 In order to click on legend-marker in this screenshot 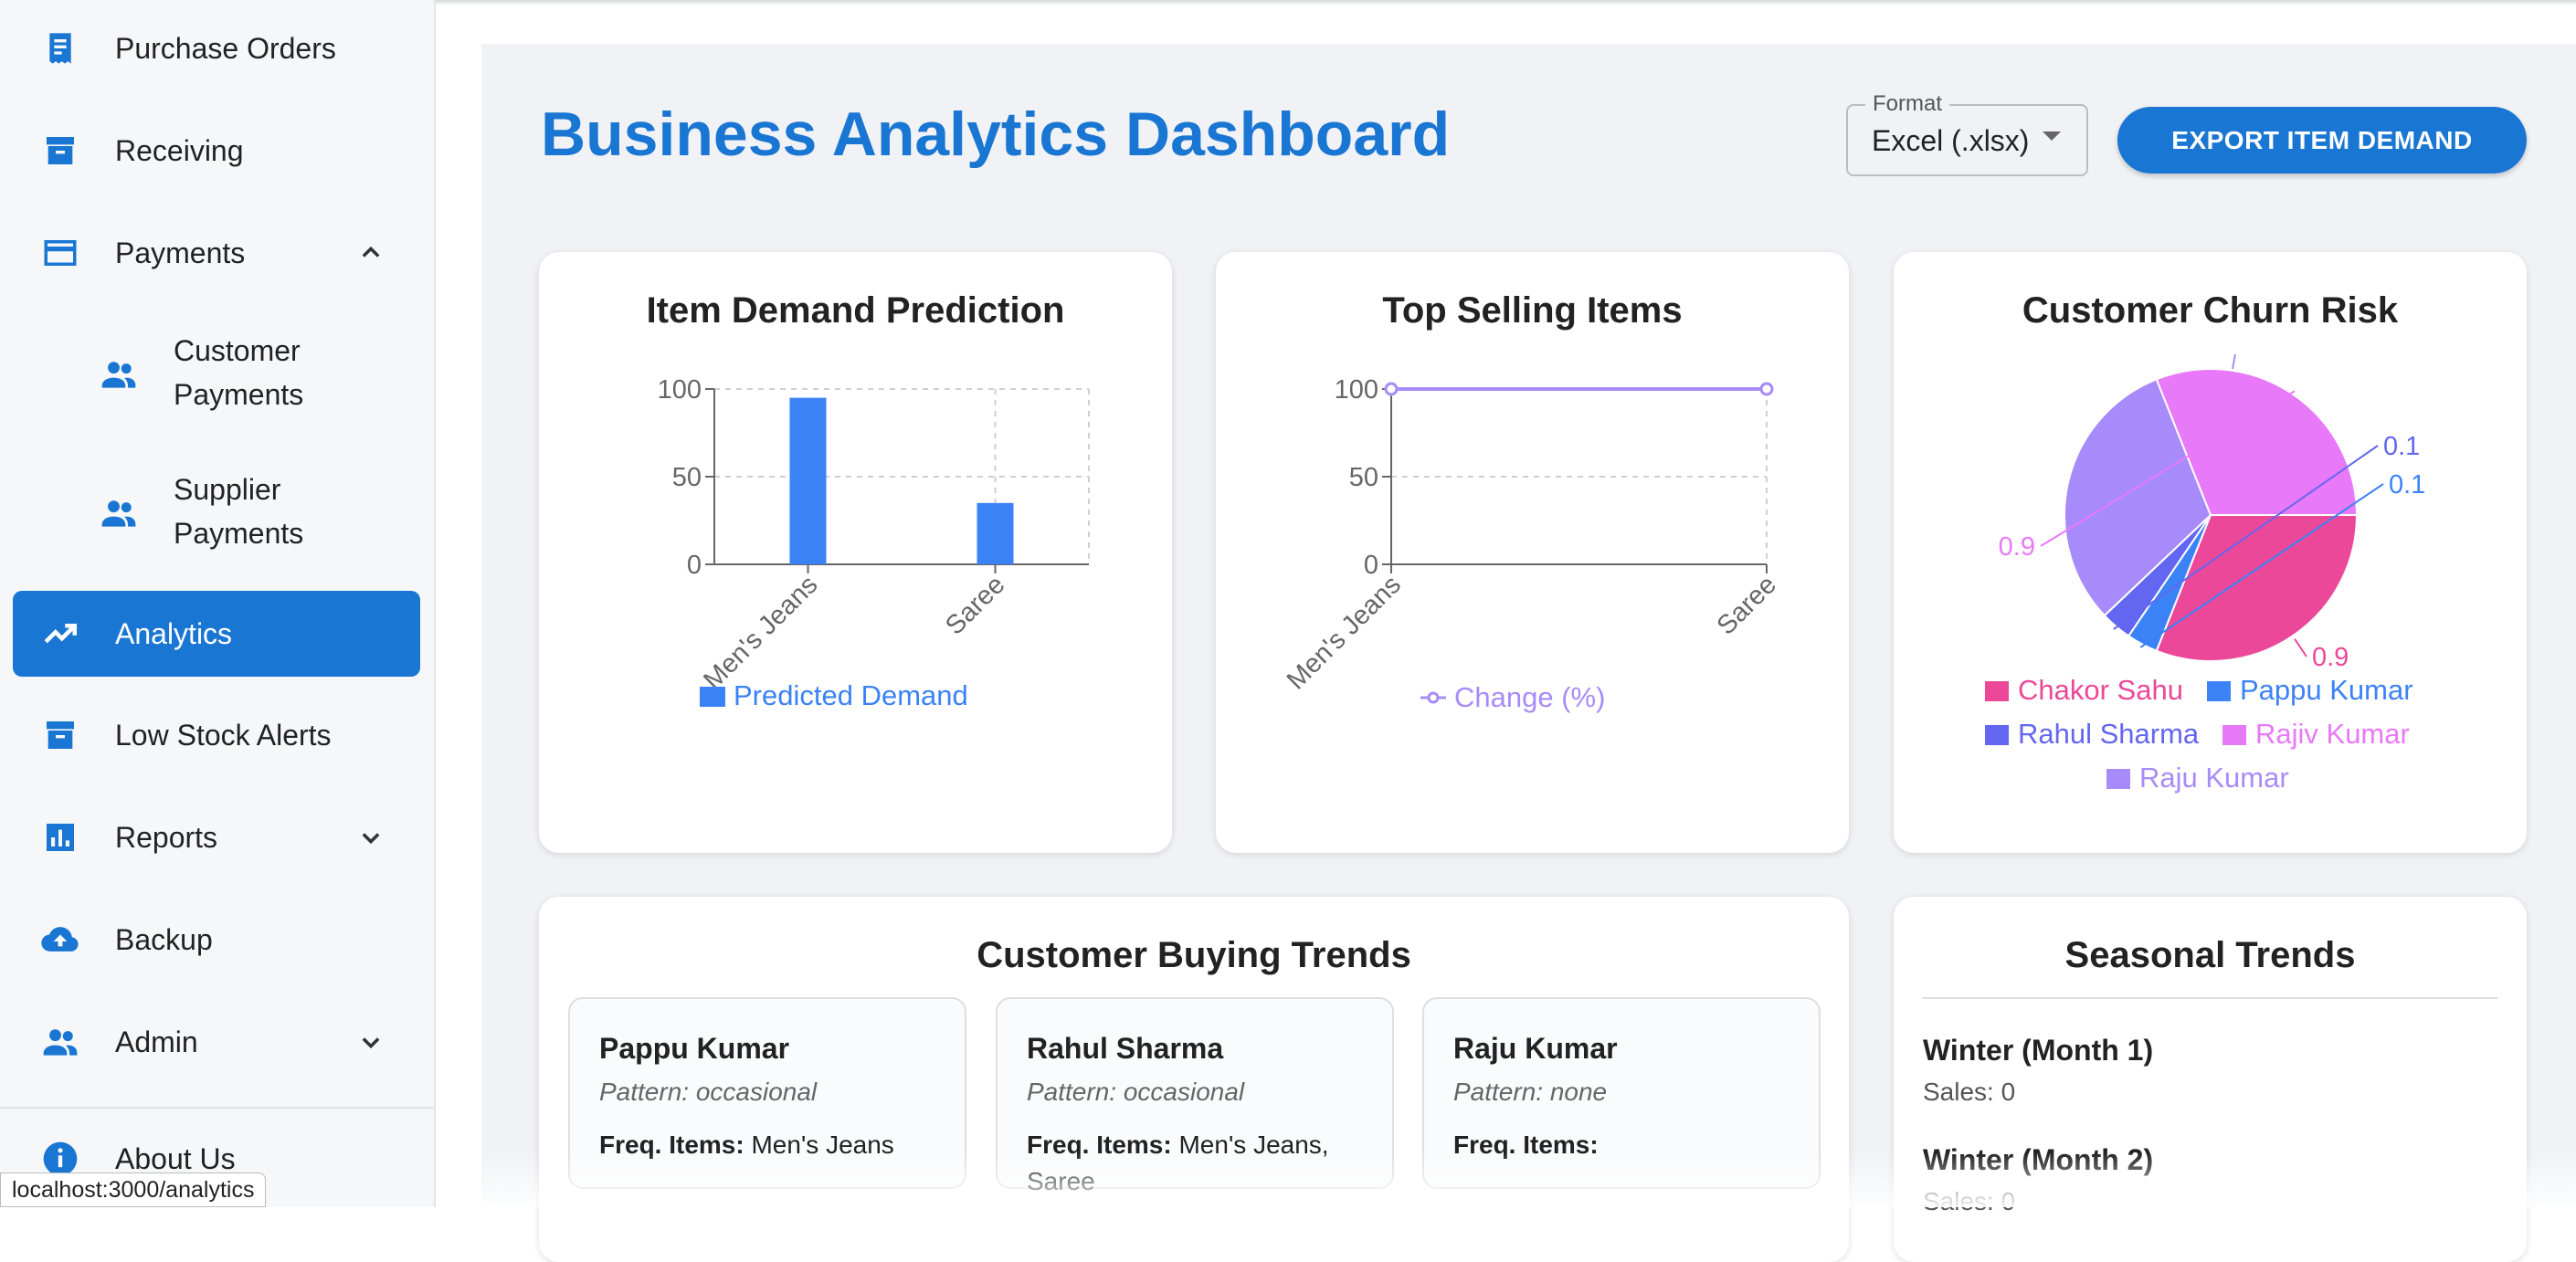, I will do `click(1434, 697)`.